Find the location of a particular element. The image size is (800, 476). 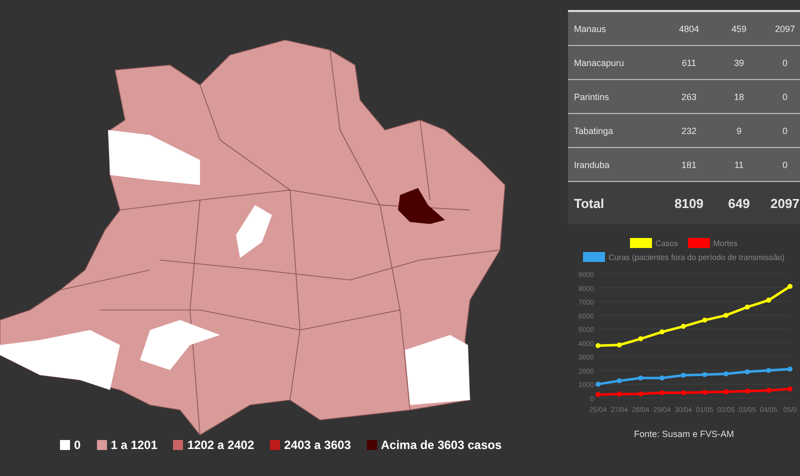

table-cell-text: 9 is located at coordinates (738, 131).